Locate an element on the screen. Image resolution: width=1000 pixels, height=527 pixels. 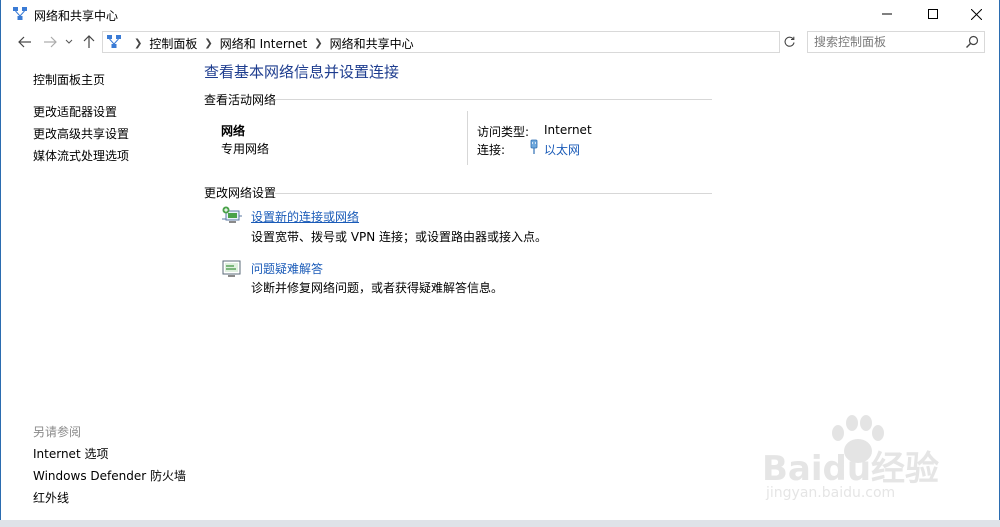
breadcrumb-control-panel: 控制面板 is located at coordinates (173, 43).